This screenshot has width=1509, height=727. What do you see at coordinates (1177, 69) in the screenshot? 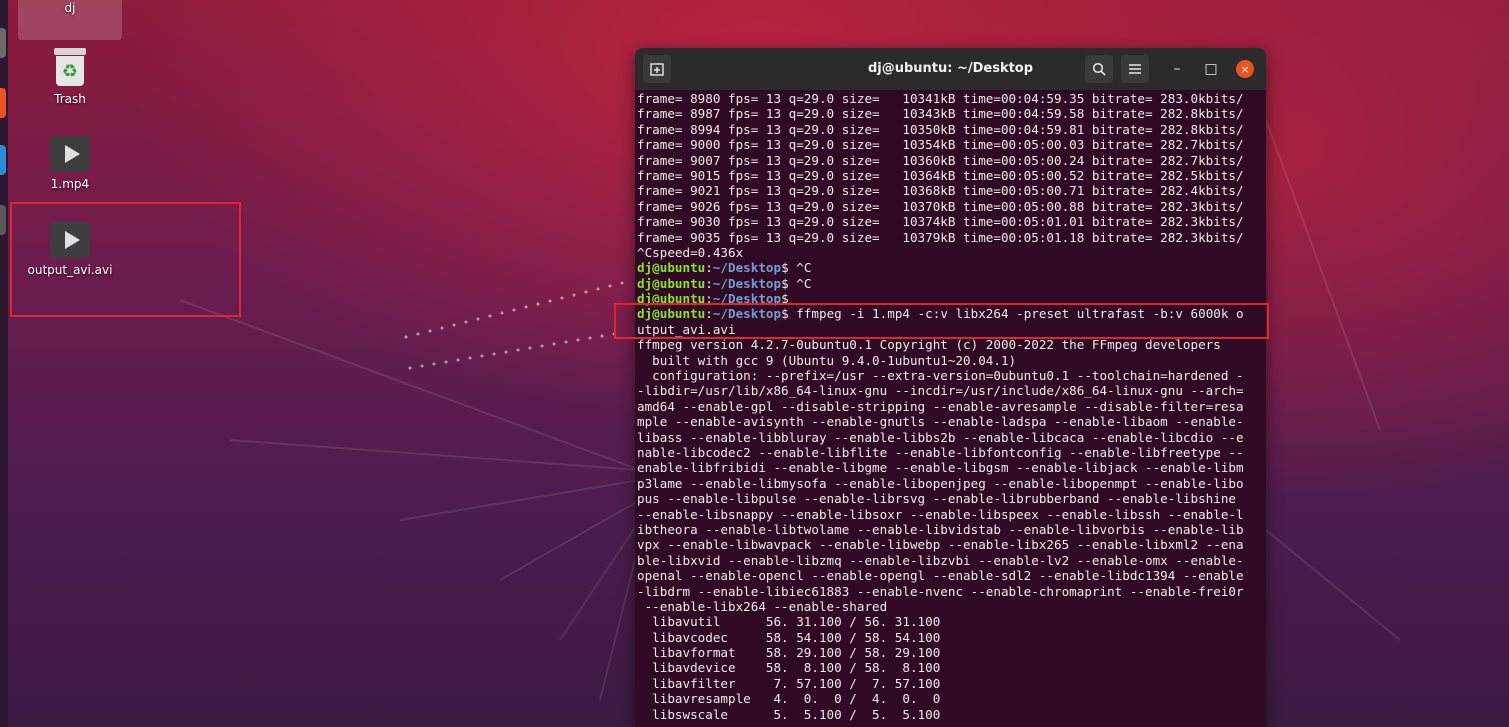
I see `minimize-button: –` at bounding box center [1177, 69].